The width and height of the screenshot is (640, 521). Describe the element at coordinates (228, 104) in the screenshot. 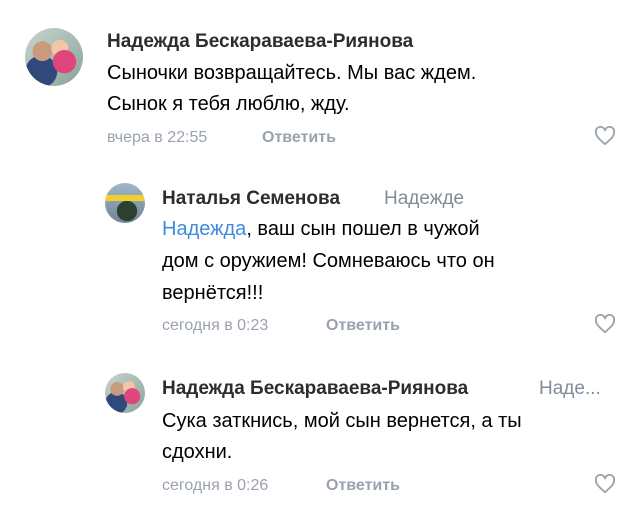

I see `comment-text-line: Сынок я тебя люблю, жду.` at that location.